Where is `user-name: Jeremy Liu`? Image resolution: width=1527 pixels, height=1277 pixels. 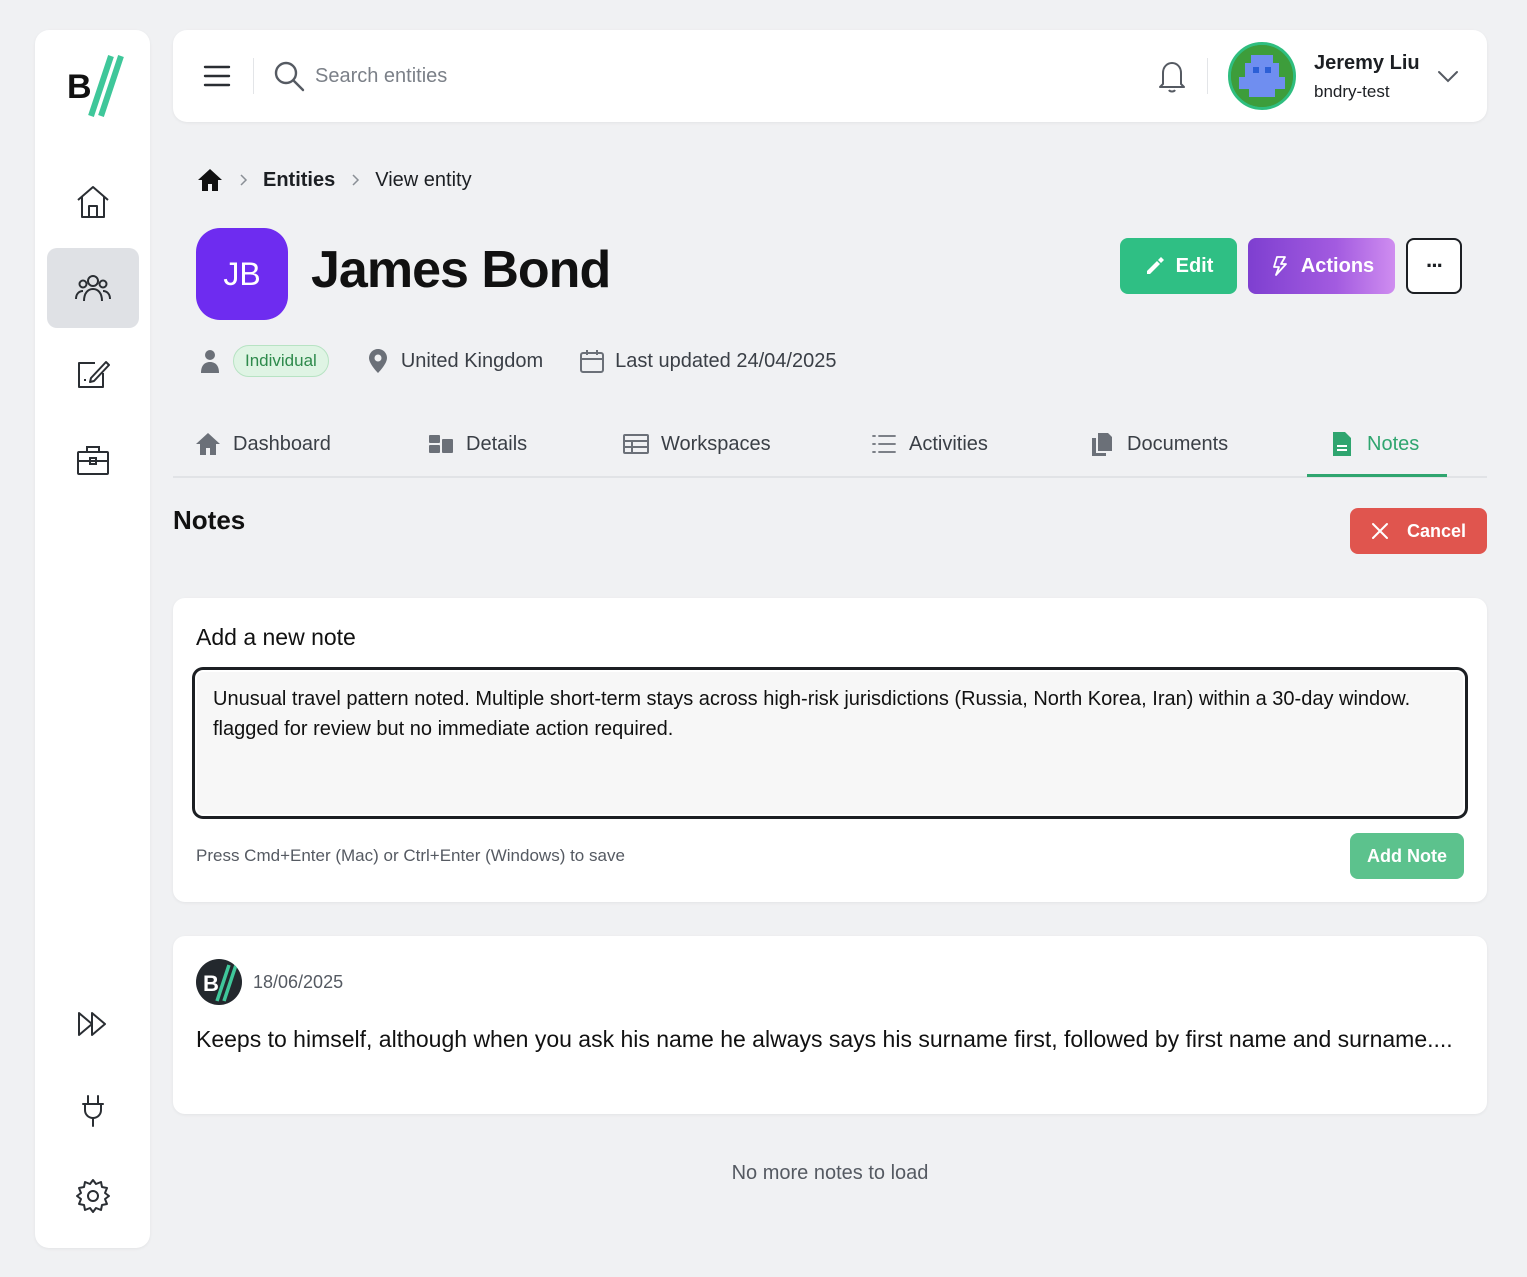
user-name: Jeremy Liu is located at coordinates (1367, 63).